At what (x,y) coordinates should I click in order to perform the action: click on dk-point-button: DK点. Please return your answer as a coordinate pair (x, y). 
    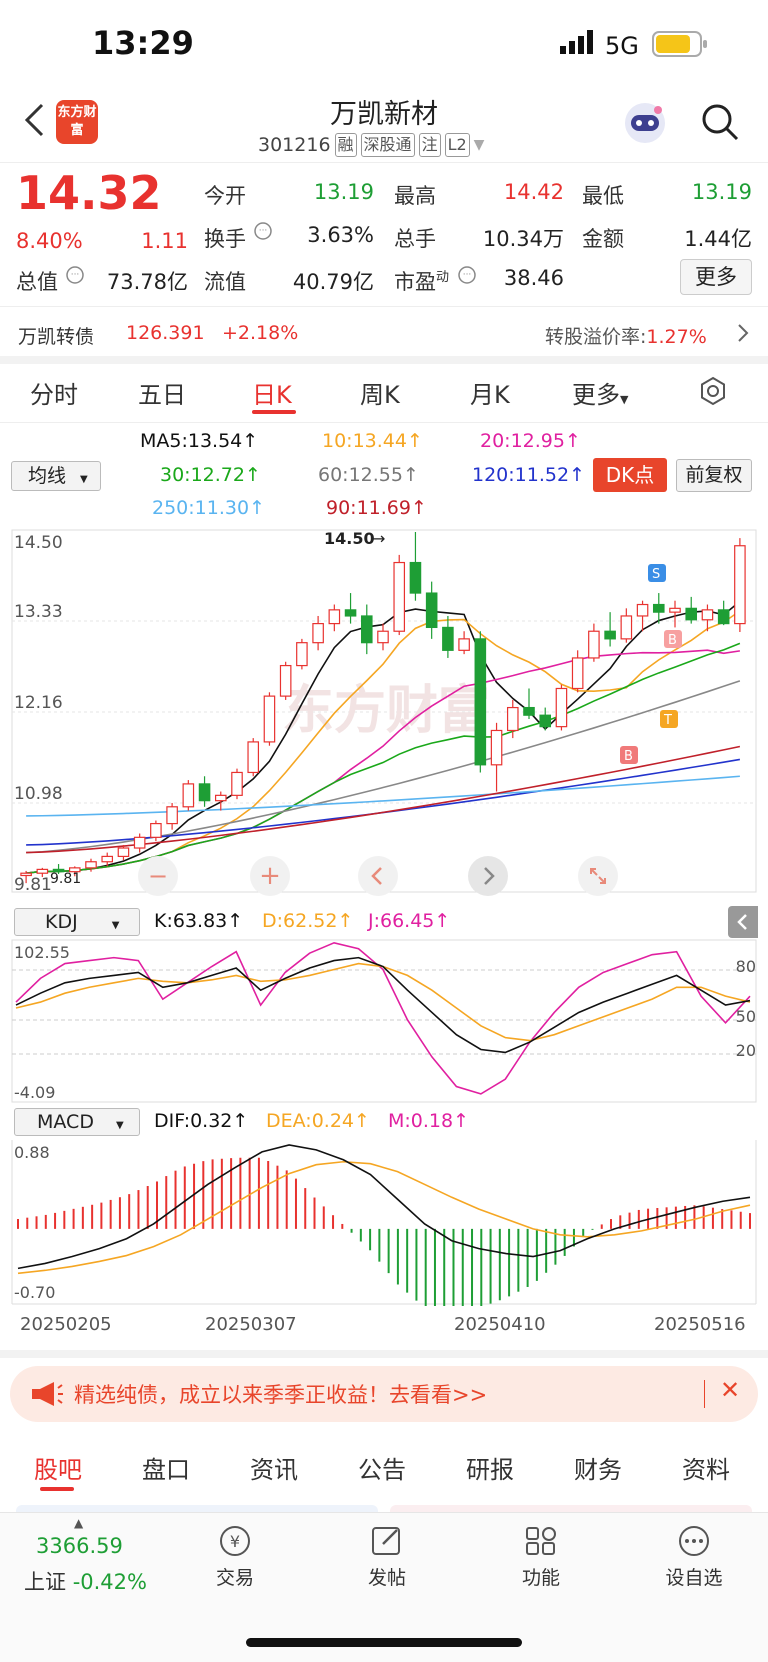
    Looking at the image, I should click on (630, 475).